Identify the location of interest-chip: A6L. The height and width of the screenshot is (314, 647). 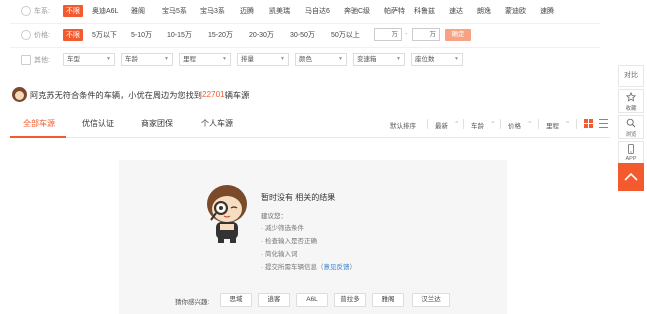
(312, 300).